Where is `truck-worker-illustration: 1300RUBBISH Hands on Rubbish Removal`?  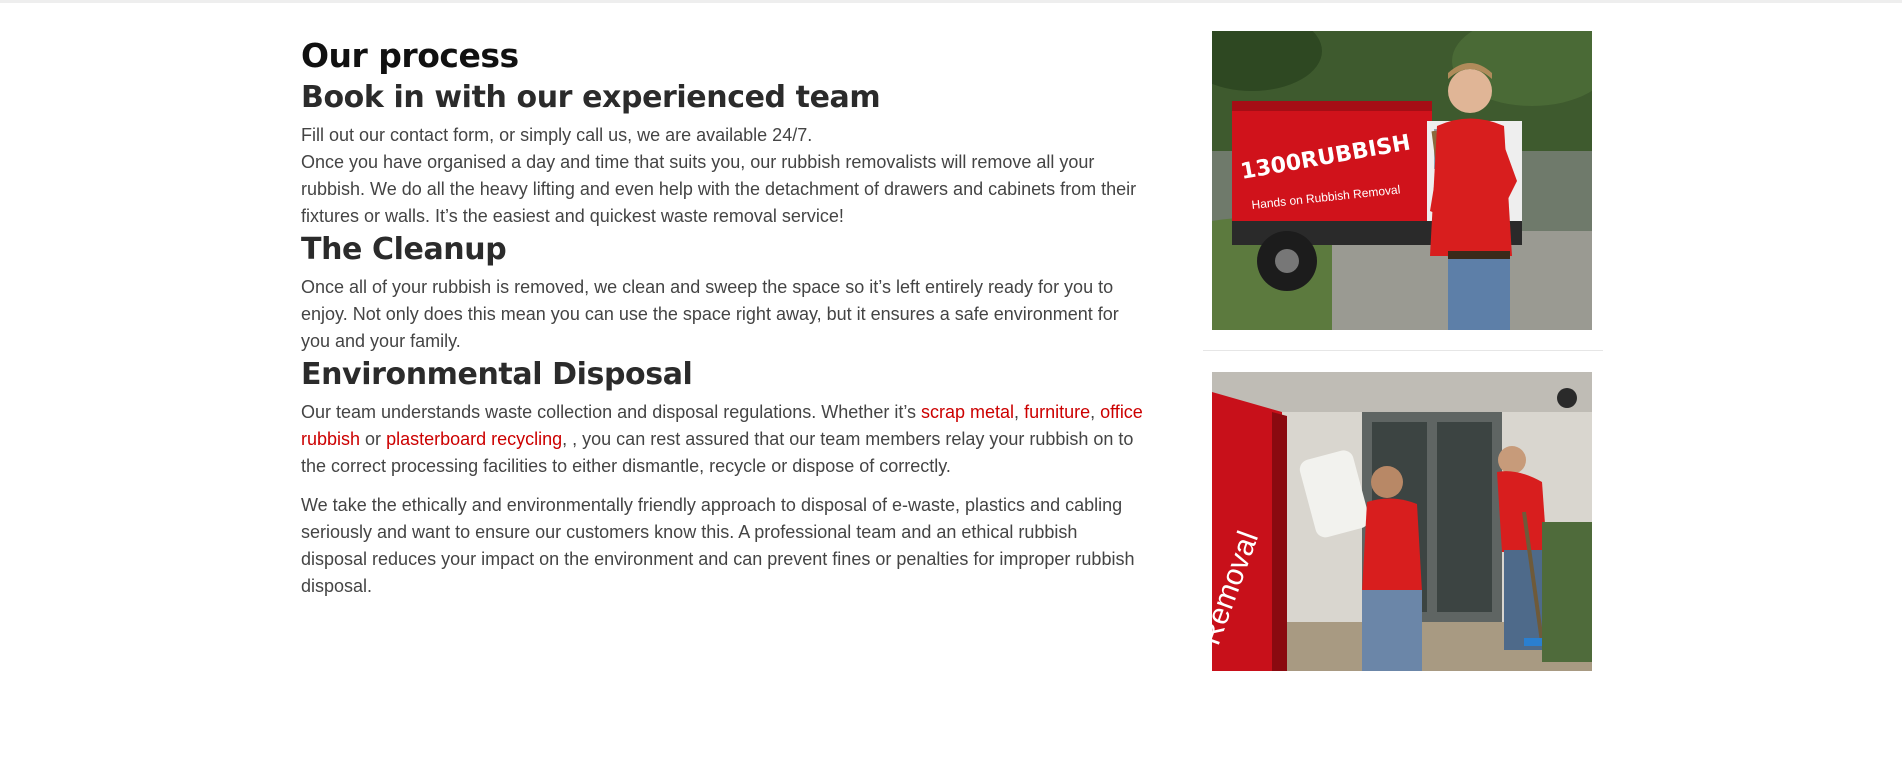 truck-worker-illustration: 1300RUBBISH Hands on Rubbish Removal is located at coordinates (1402, 180).